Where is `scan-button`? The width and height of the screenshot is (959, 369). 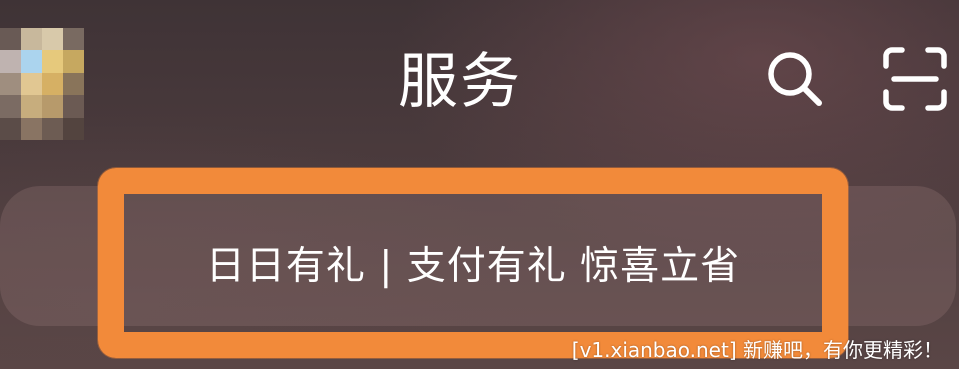
scan-button is located at coordinates (915, 79).